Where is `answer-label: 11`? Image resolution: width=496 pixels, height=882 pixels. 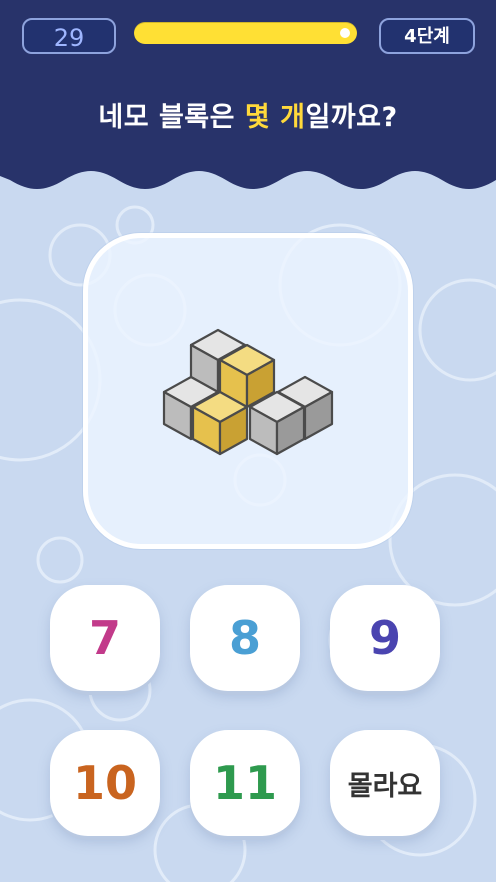 answer-label: 11 is located at coordinates (244, 783).